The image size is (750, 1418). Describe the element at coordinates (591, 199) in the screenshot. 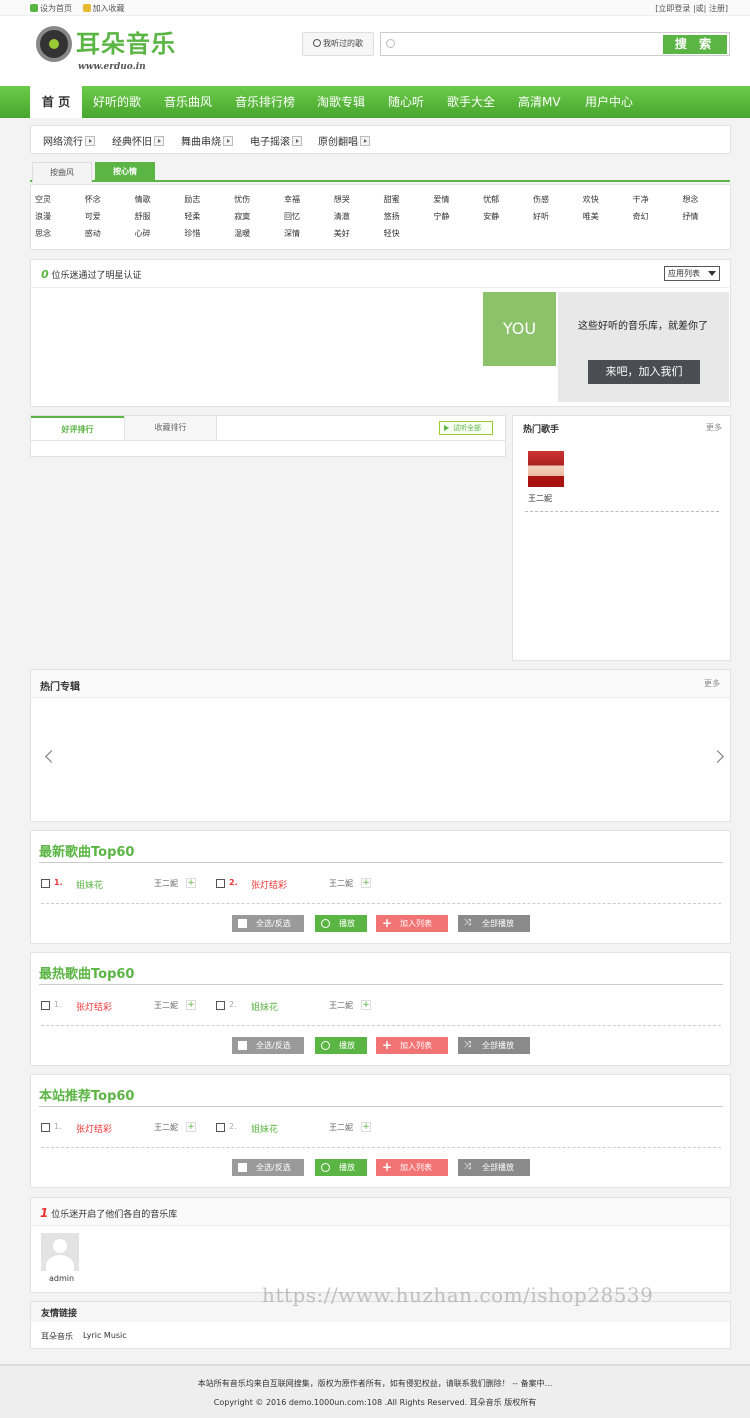

I see `mood-tag: 欢快` at that location.